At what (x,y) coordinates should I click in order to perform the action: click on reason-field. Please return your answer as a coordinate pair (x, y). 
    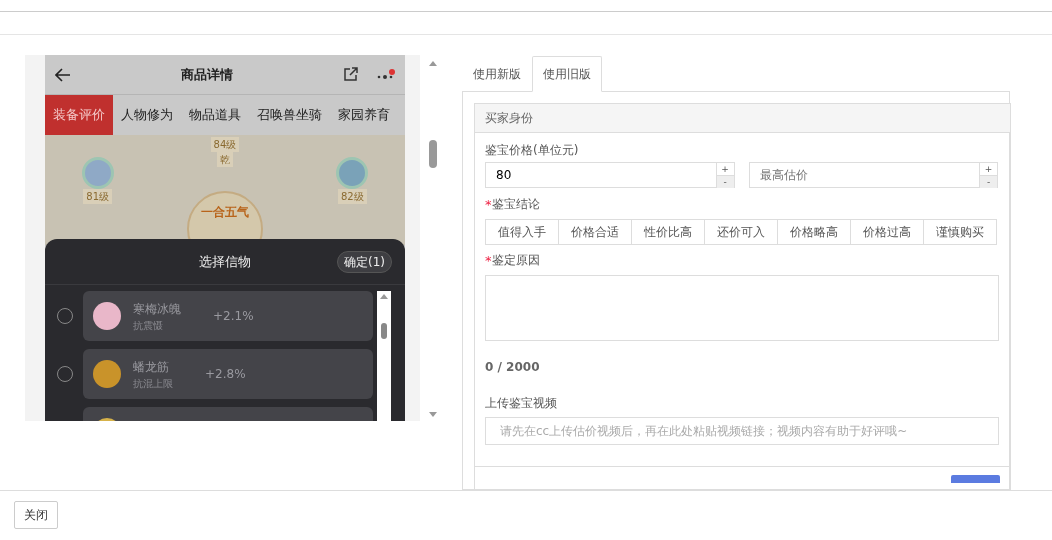
    Looking at the image, I should click on (742, 308).